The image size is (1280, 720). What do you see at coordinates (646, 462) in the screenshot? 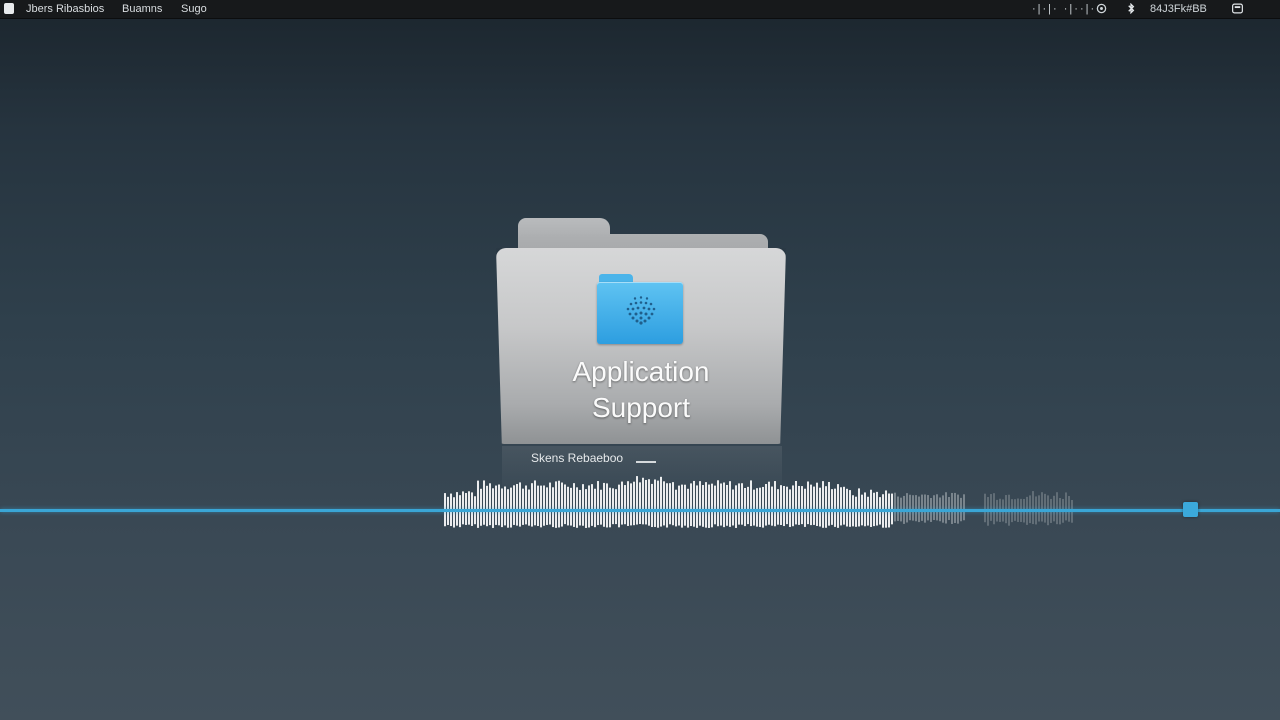
I see `caption-dash` at bounding box center [646, 462].